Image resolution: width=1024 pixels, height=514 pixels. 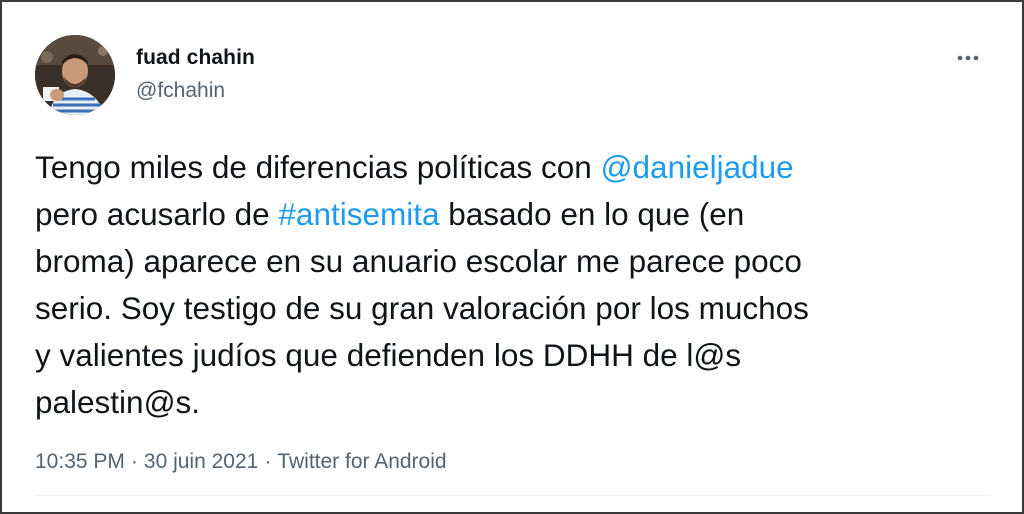 I want to click on divider, so click(x=512, y=495).